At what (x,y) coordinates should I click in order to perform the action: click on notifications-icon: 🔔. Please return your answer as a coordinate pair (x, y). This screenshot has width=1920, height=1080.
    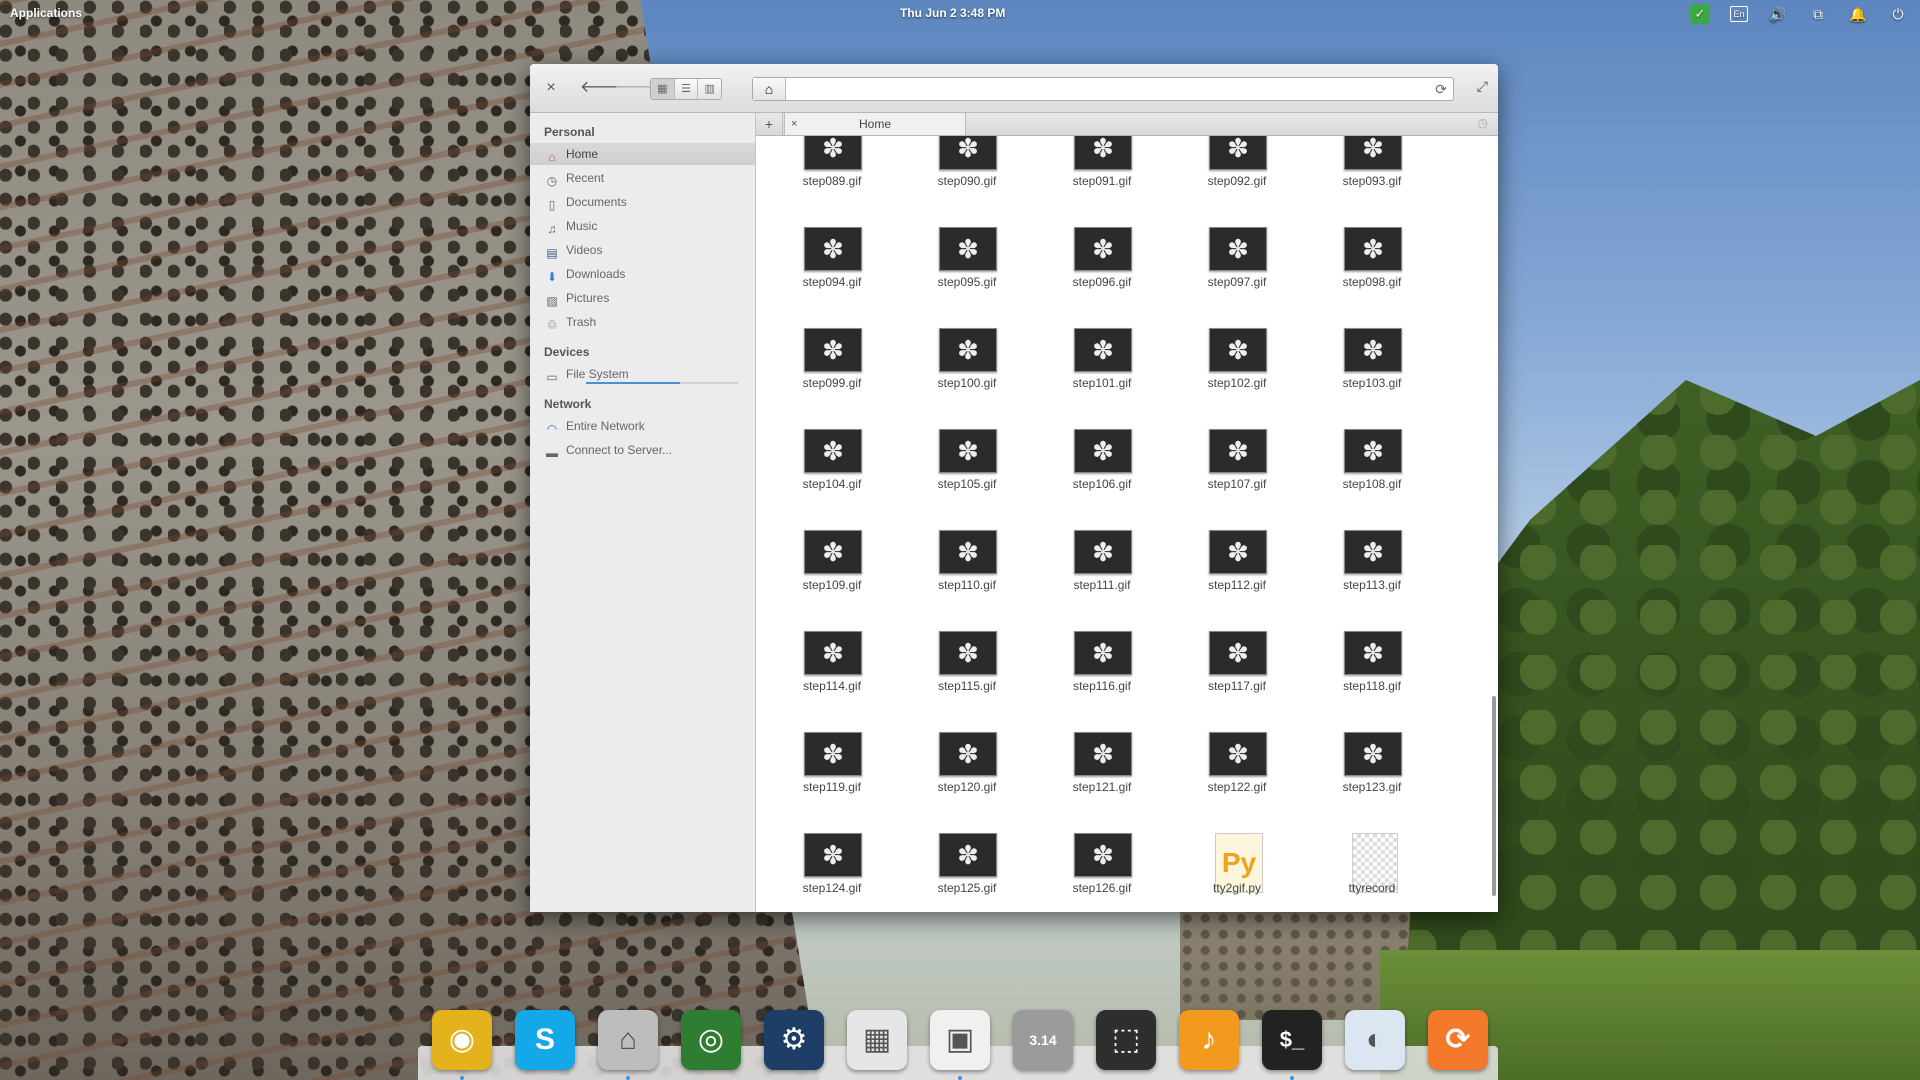
    Looking at the image, I should click on (1858, 14).